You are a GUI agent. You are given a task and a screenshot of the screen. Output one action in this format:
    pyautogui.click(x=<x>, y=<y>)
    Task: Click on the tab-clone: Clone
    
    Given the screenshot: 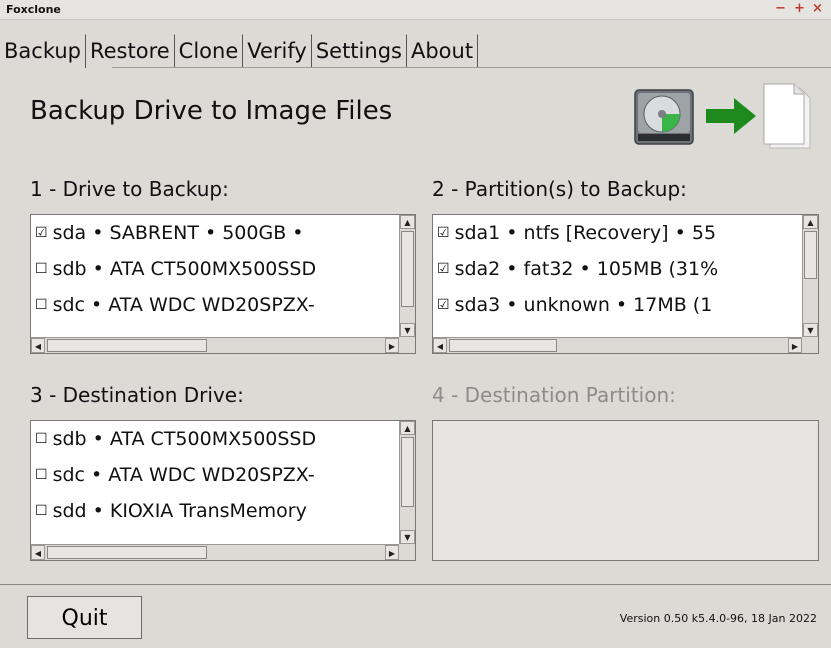 What is the action you would take?
    pyautogui.click(x=209, y=51)
    